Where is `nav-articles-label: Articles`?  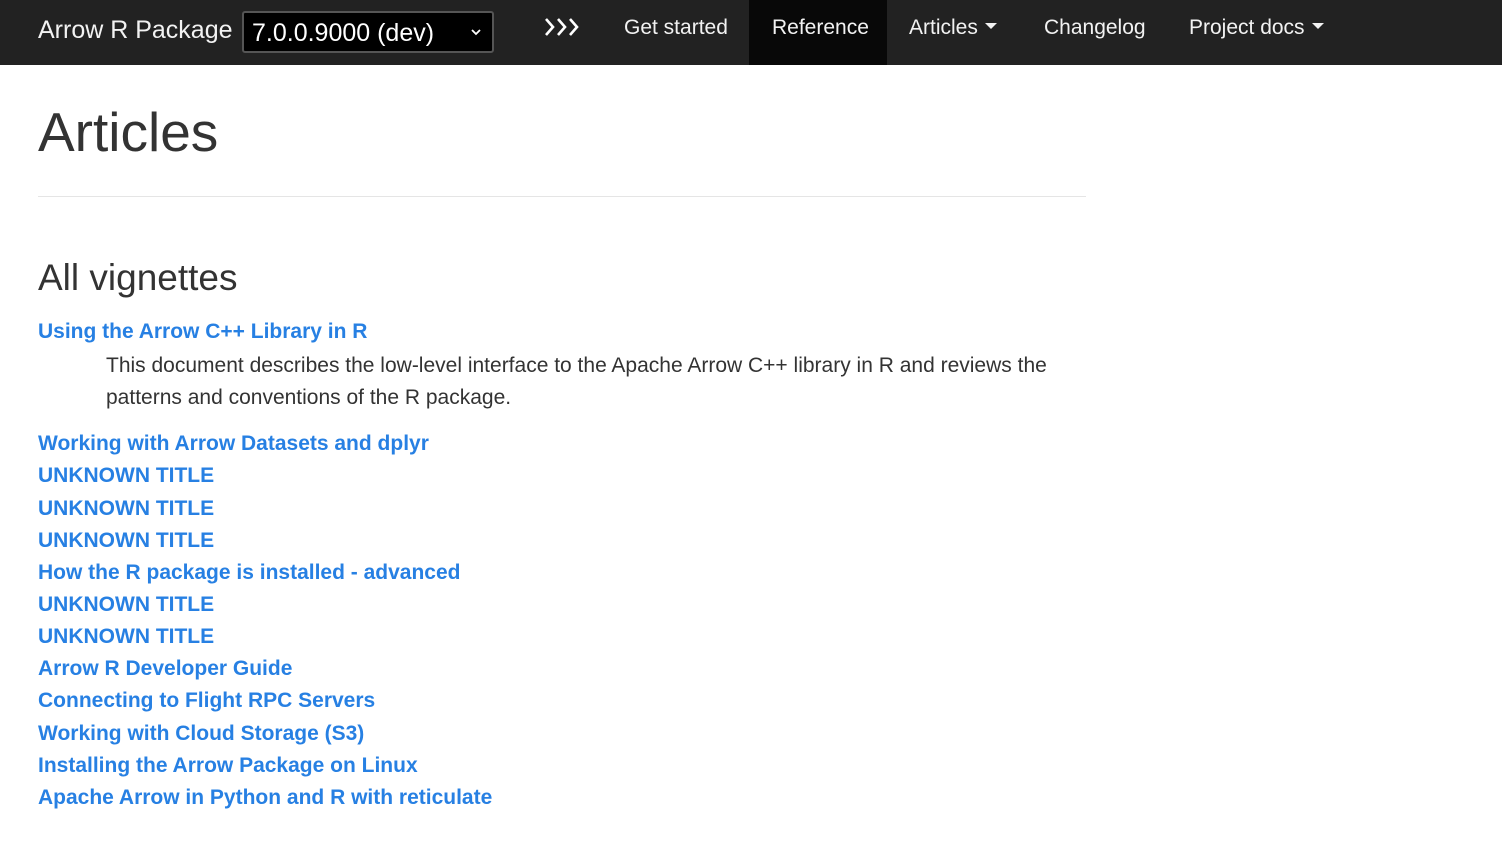
nav-articles-label: Articles is located at coordinates (943, 27).